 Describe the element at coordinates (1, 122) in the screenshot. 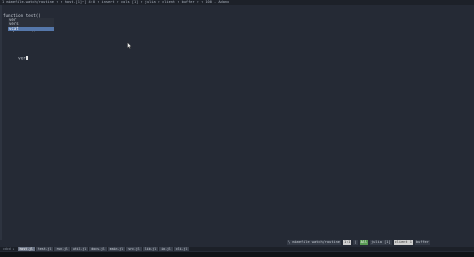

I see `gutter` at that location.